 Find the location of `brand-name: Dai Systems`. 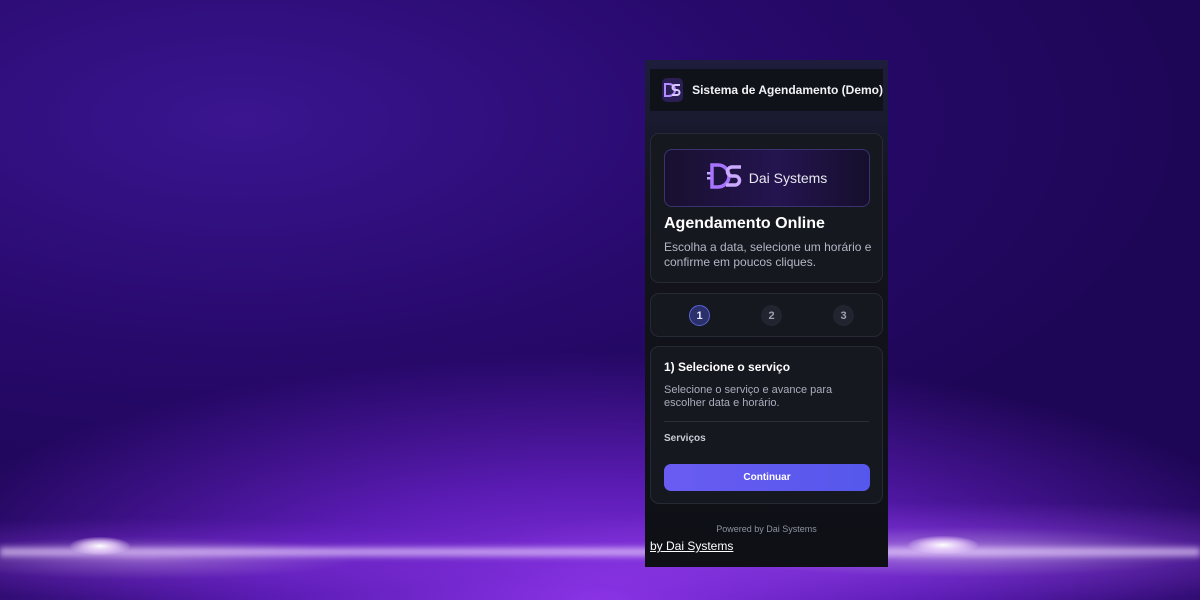

brand-name: Dai Systems is located at coordinates (788, 178).